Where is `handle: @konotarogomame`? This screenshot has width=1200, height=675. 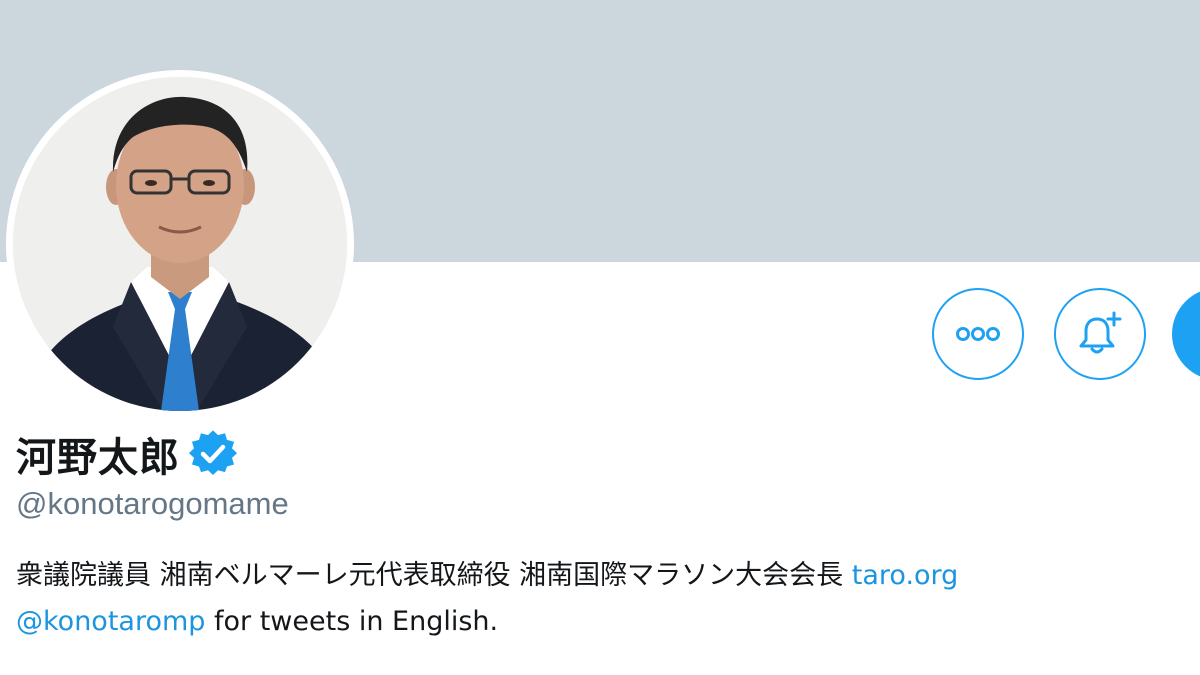 handle: @konotarogomame is located at coordinates (152, 503).